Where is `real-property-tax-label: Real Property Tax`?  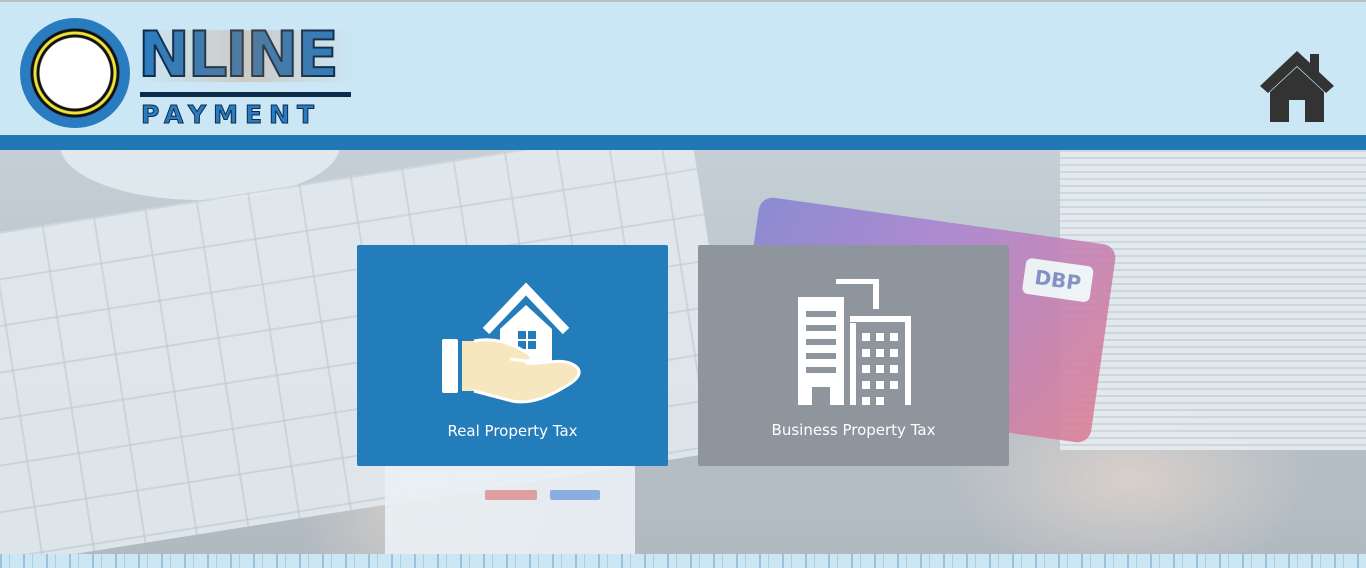
real-property-tax-label: Real Property Tax is located at coordinates (512, 431).